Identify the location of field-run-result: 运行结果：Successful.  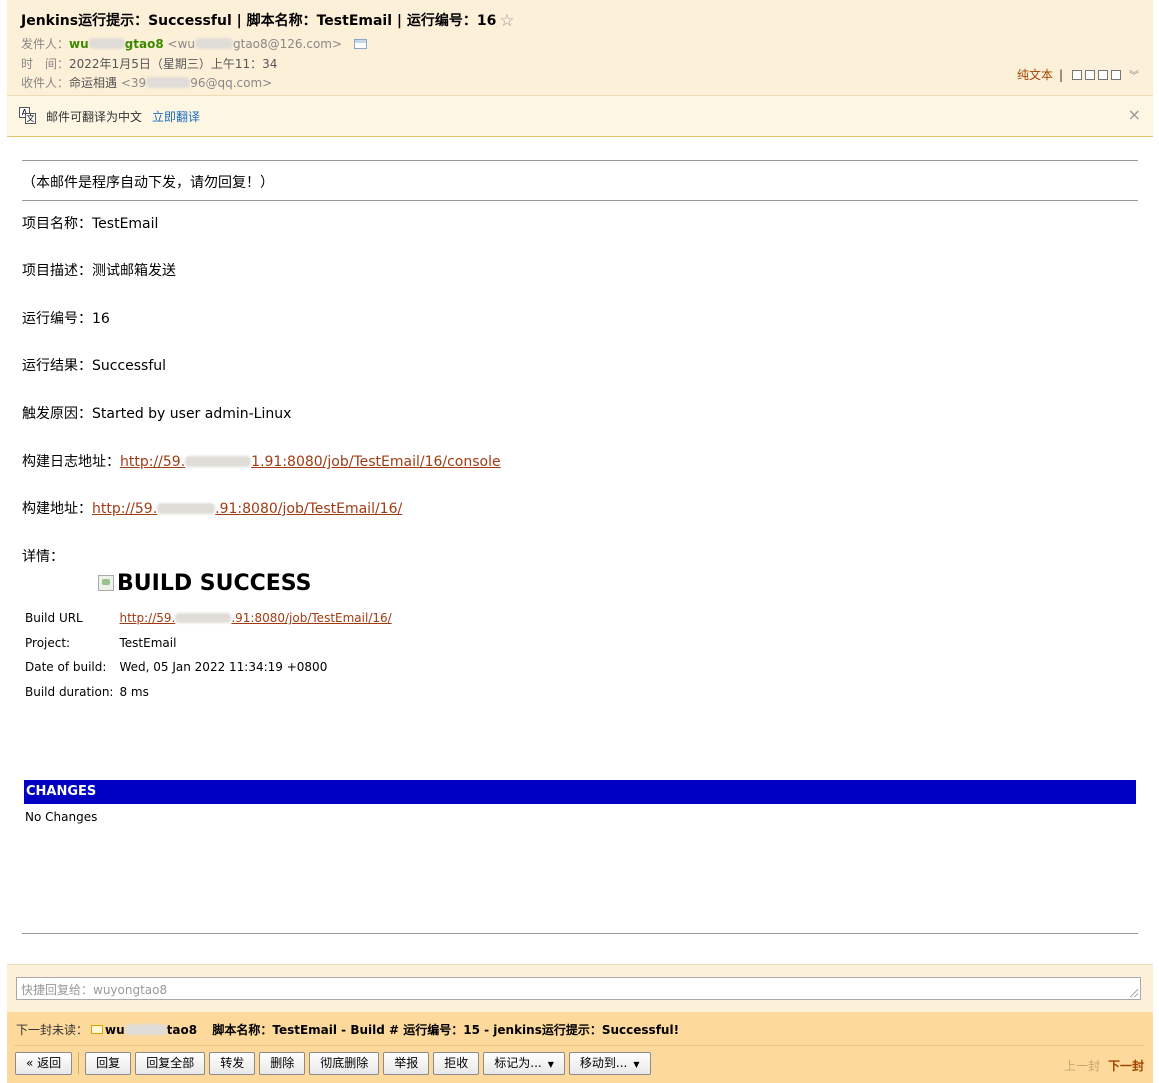
(94, 366).